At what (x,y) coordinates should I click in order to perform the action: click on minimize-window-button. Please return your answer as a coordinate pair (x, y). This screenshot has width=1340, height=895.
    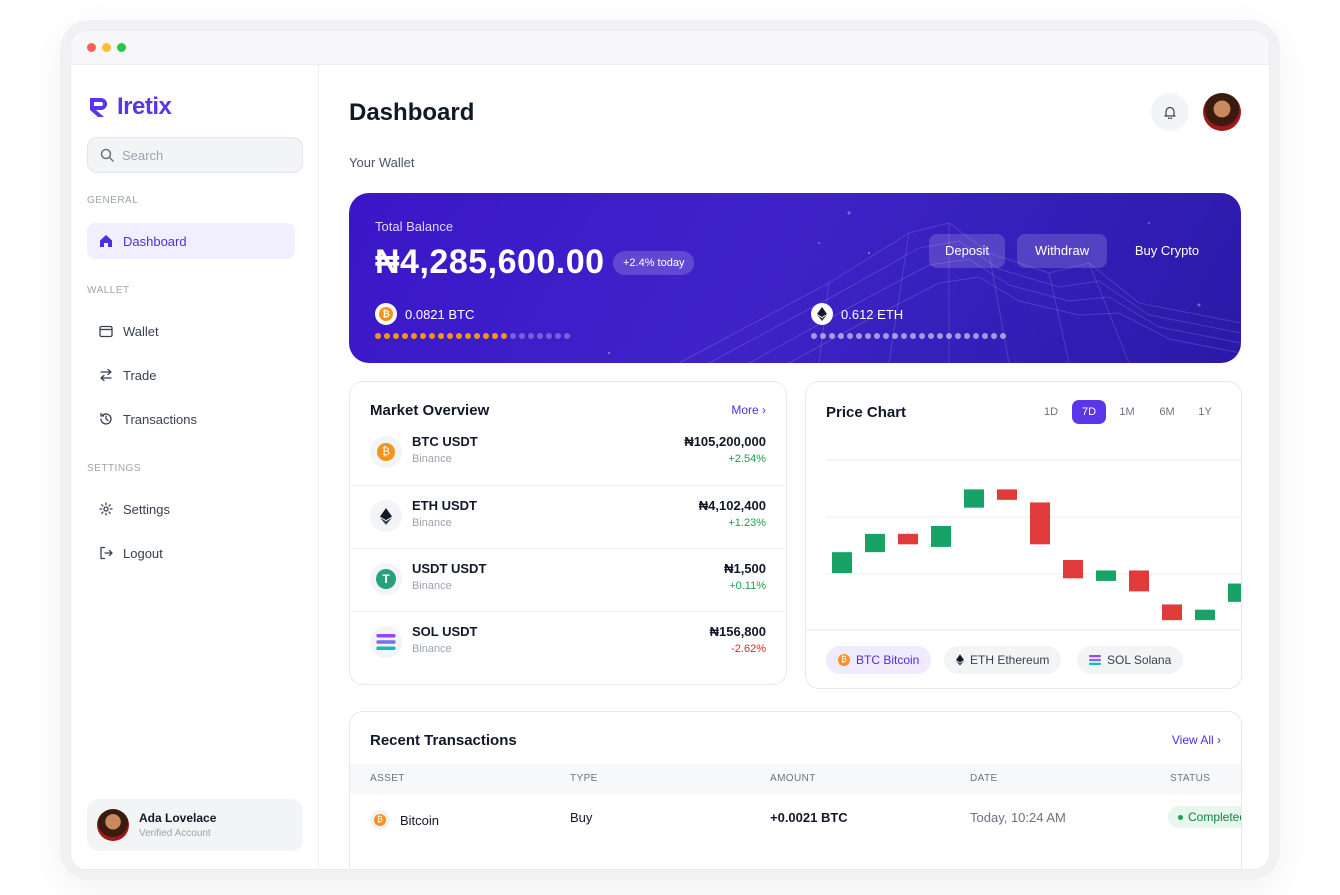
    Looking at the image, I should click on (106, 47).